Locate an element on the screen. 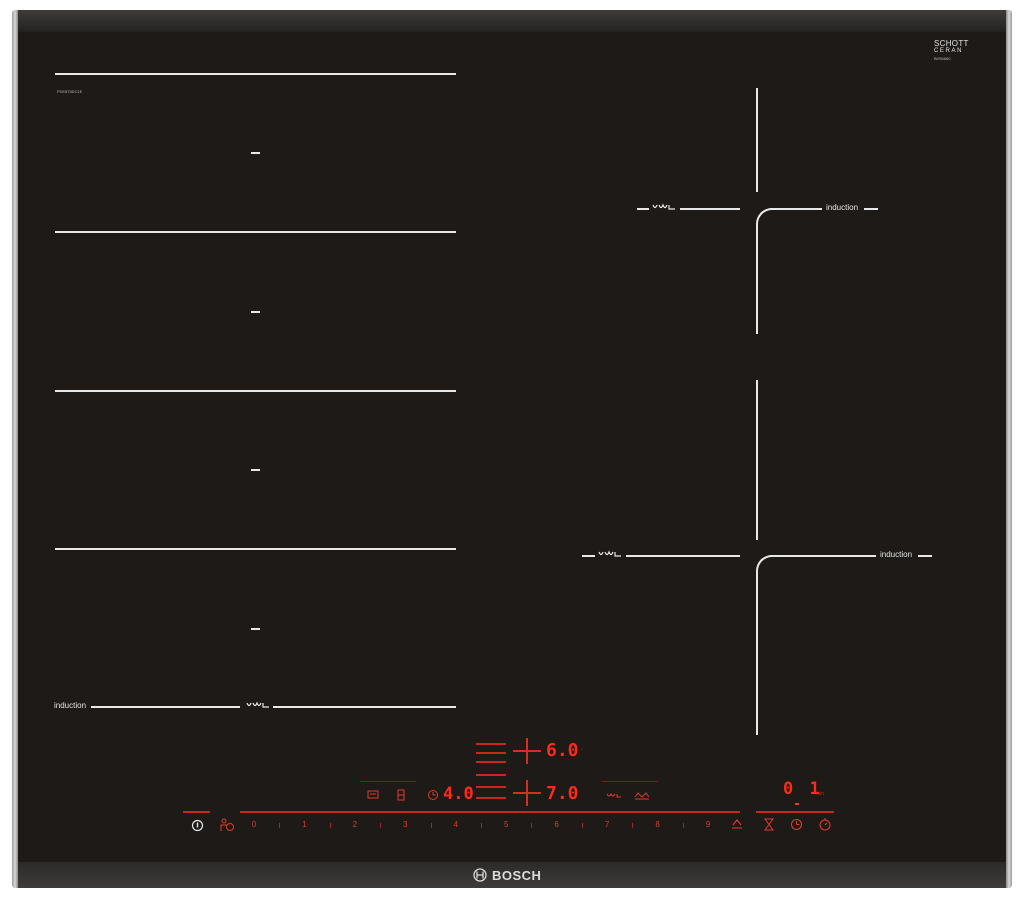  child-lock-icon is located at coordinates (227, 825).